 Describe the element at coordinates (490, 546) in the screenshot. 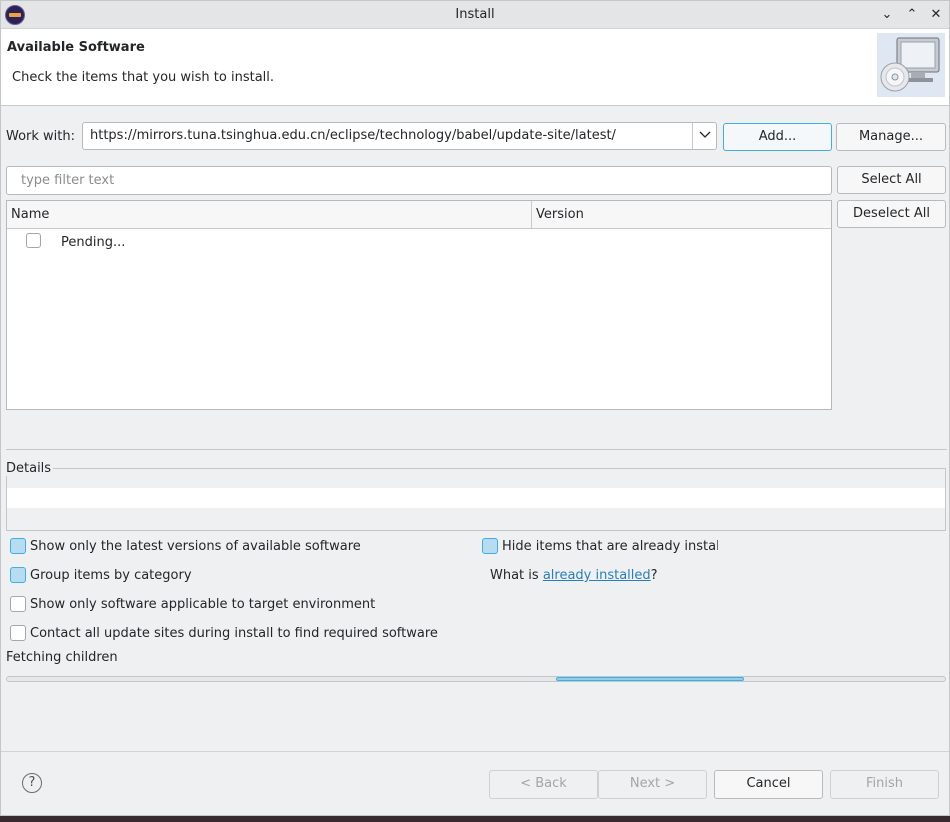

I see `hide-installed-checkbox` at that location.